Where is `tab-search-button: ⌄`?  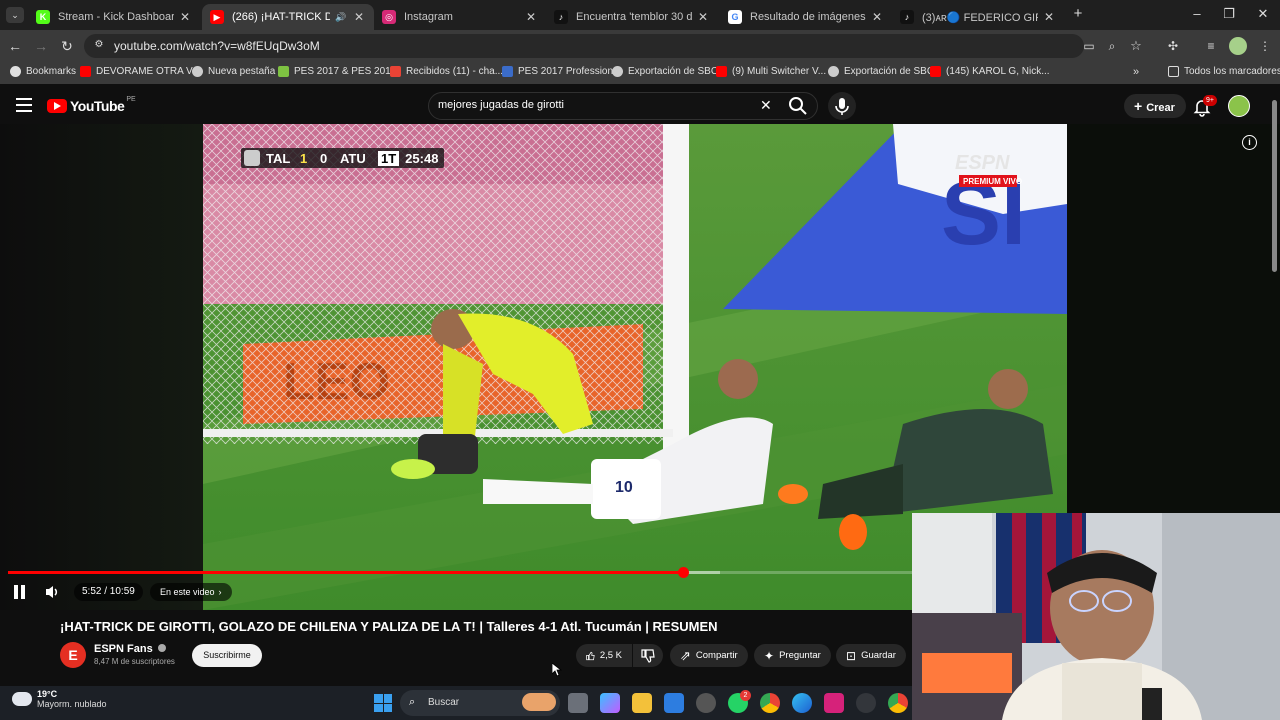 tab-search-button: ⌄ is located at coordinates (15, 15).